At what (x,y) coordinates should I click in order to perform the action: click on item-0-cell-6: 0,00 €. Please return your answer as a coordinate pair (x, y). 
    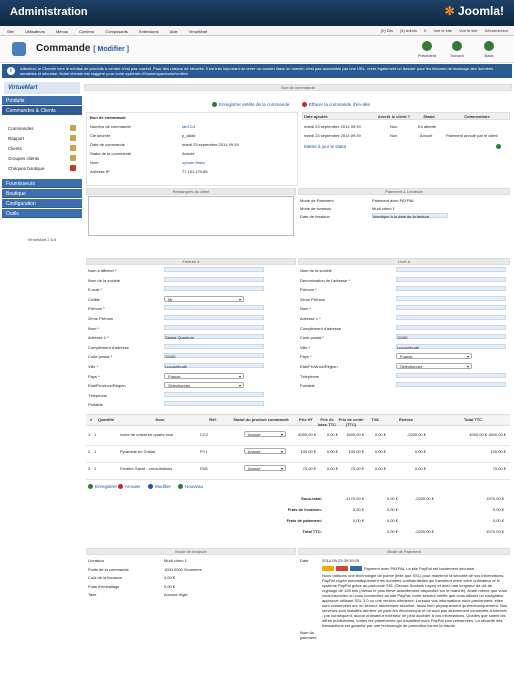
    Looking at the image, I should click on (332, 434).